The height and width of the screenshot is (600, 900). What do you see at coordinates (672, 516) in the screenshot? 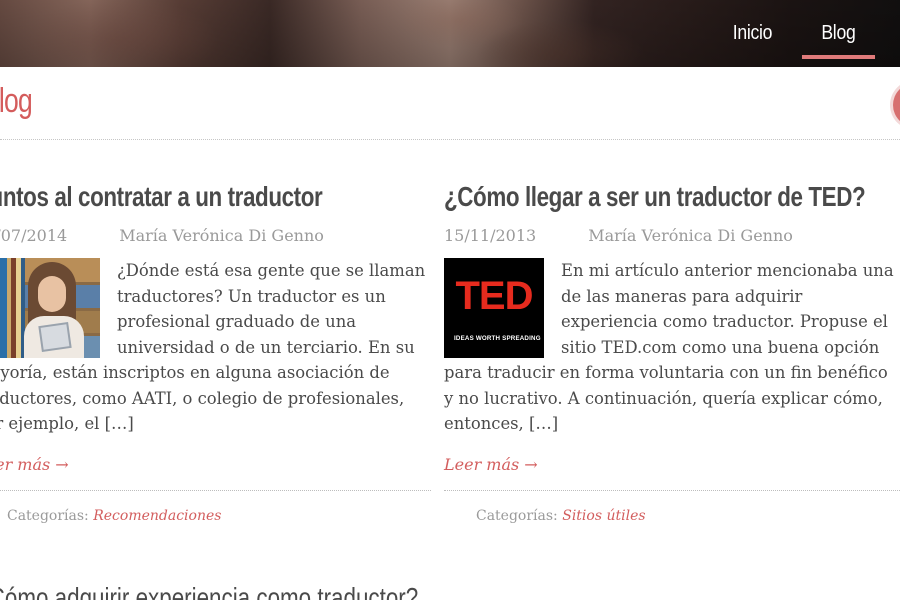
I see `post-categories: Categorías: Sitios útiles` at bounding box center [672, 516].